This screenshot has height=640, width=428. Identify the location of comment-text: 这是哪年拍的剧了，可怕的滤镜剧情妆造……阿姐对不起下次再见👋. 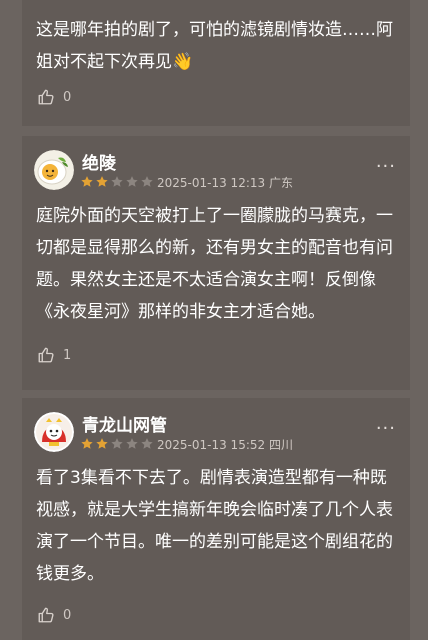
(214, 46).